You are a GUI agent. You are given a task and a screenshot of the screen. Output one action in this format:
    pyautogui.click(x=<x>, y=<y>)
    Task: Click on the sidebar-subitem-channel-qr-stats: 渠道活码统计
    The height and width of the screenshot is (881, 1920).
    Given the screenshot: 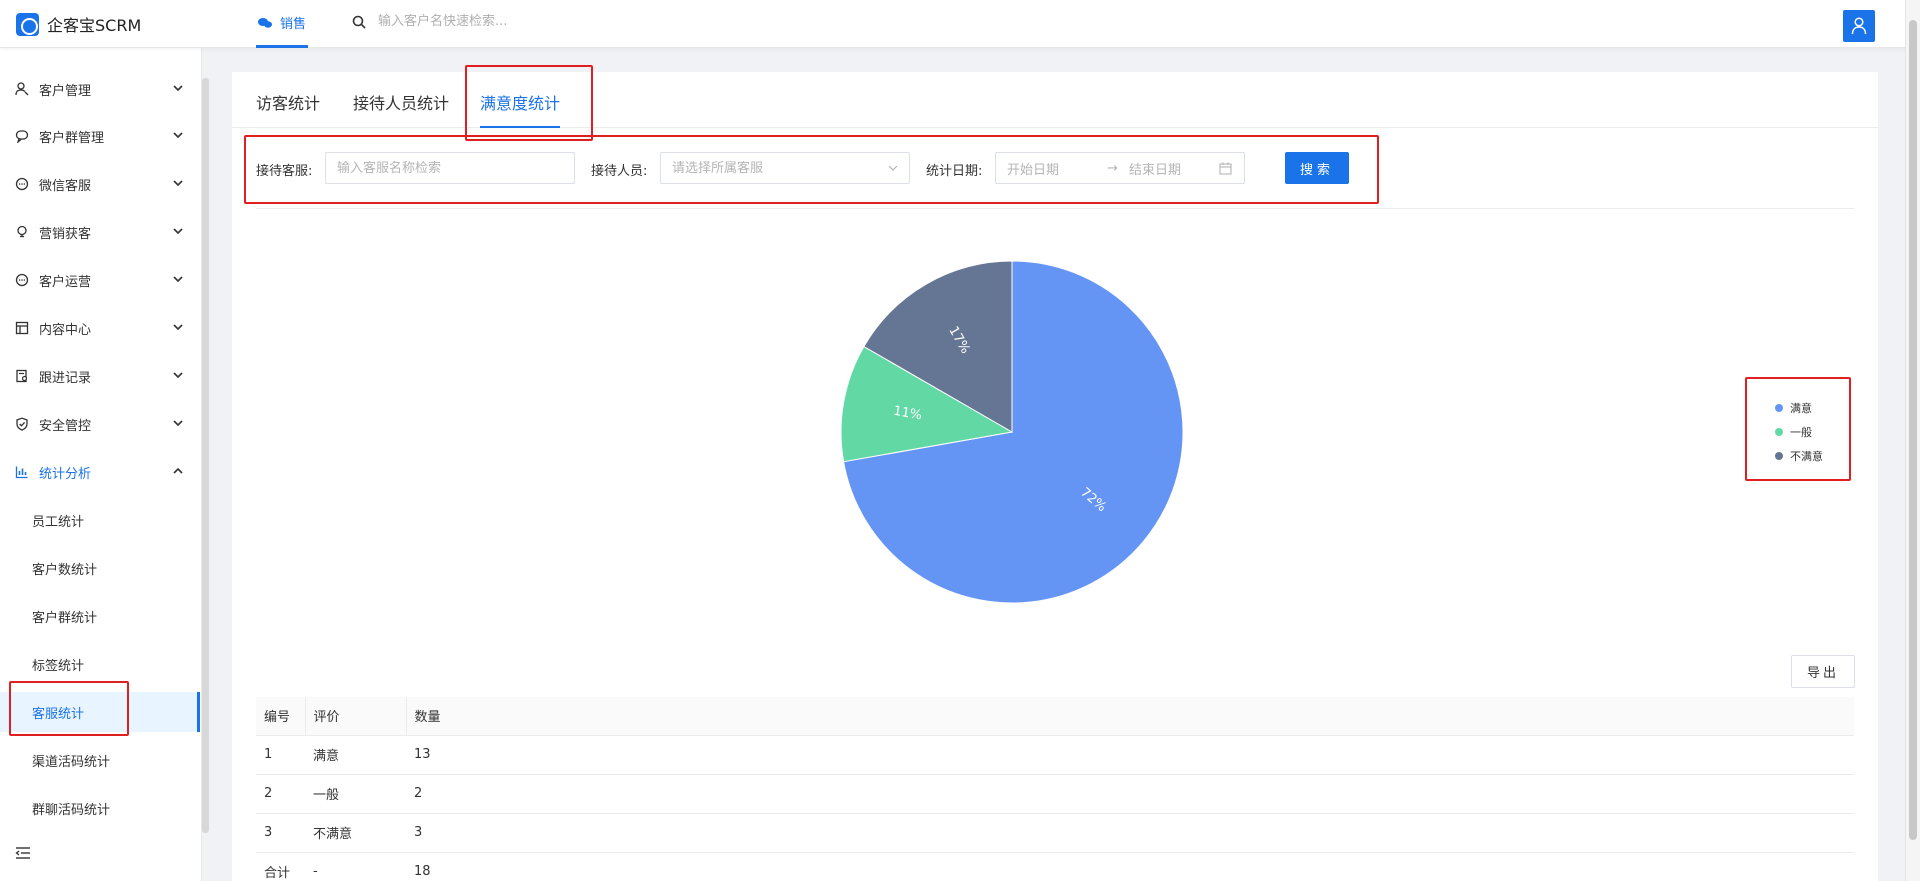 What is the action you would take?
    pyautogui.click(x=100, y=760)
    